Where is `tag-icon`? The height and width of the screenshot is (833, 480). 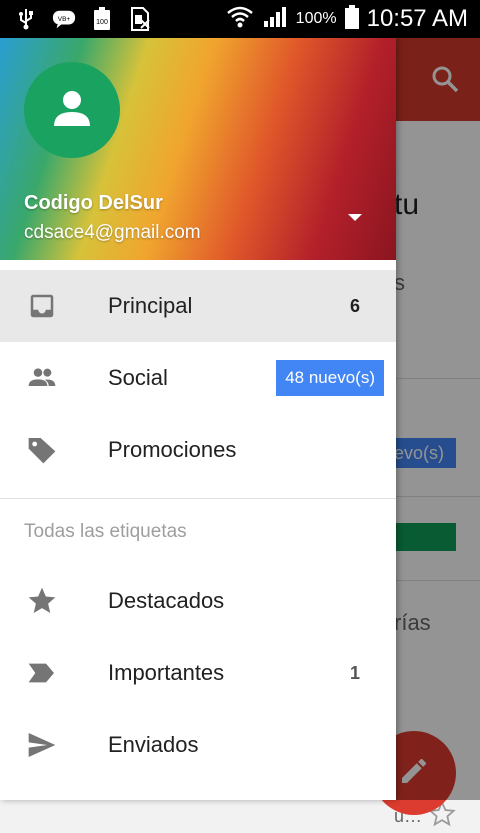 tag-icon is located at coordinates (42, 450).